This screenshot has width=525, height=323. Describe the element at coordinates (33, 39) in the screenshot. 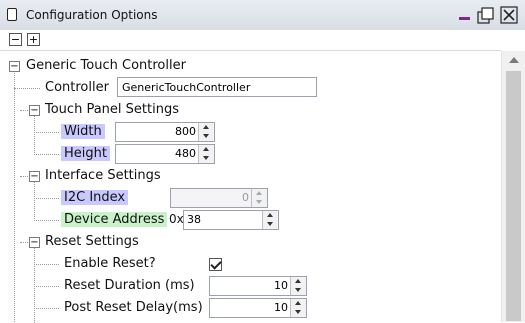

I see `expand-all-button: +` at that location.